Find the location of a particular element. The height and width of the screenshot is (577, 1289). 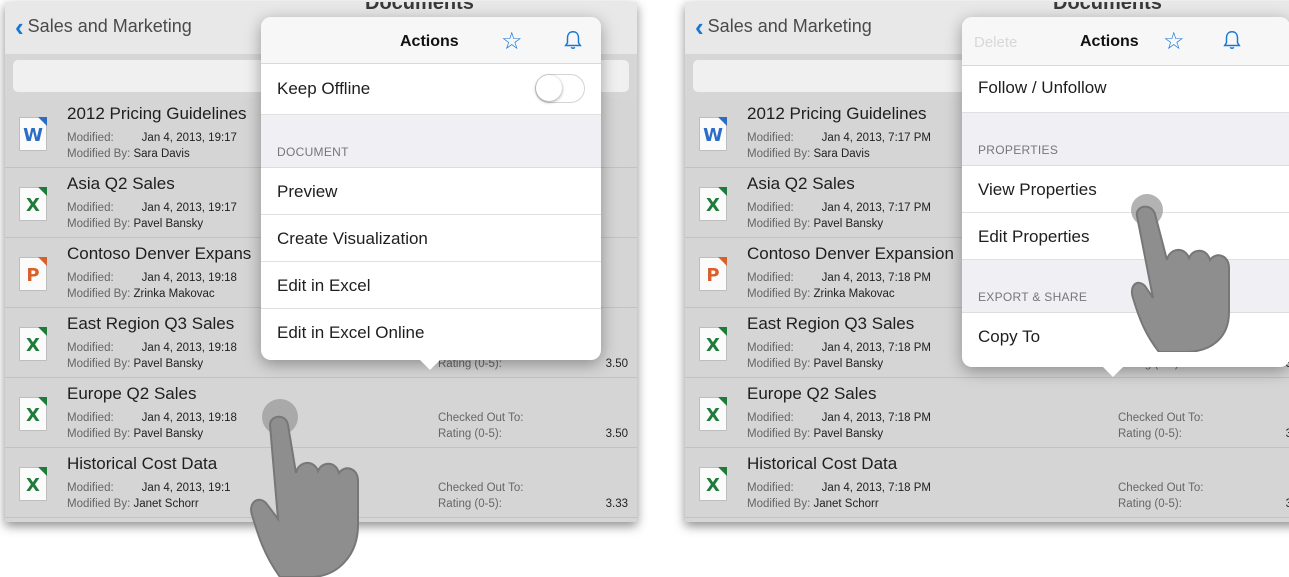

file-name: Asia Q2 Sales is located at coordinates (801, 183).